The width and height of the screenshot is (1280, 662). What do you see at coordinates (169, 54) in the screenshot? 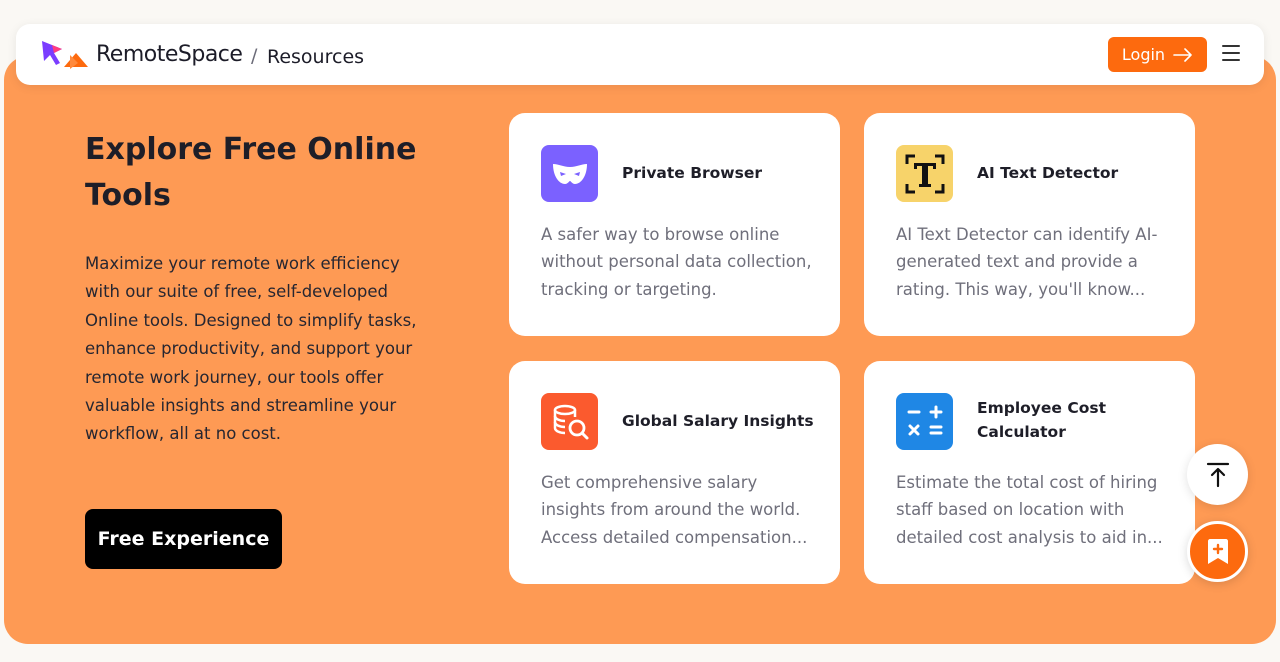
I see `brand-name: RemoteSpace` at bounding box center [169, 54].